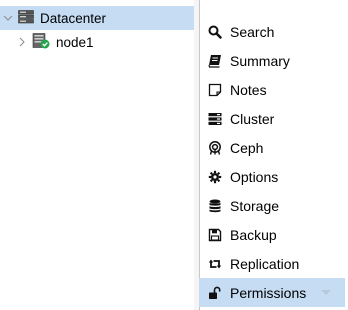 The height and width of the screenshot is (310, 348). What do you see at coordinates (260, 60) in the screenshot?
I see `menu-item-label: Summary` at bounding box center [260, 60].